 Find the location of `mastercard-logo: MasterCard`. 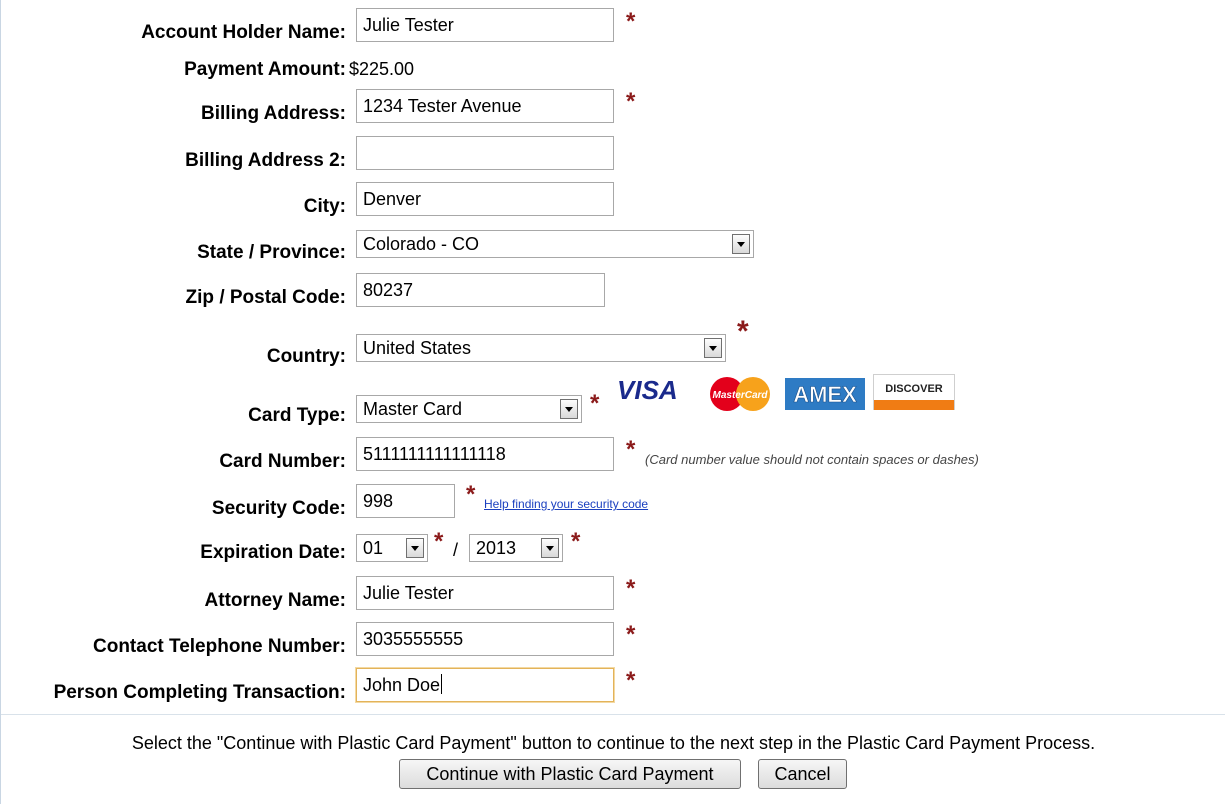

mastercard-logo: MasterCard is located at coordinates (740, 394).